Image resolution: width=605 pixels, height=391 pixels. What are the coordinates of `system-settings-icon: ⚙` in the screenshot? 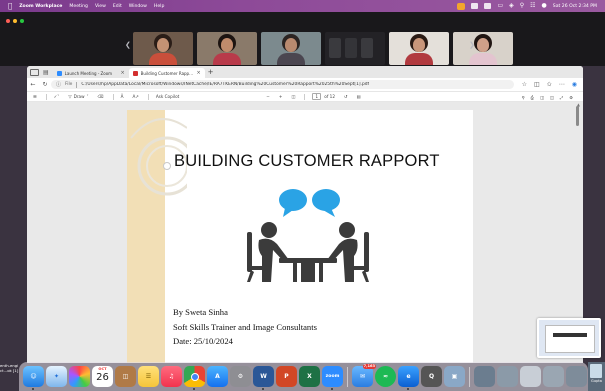 It's located at (240, 376).